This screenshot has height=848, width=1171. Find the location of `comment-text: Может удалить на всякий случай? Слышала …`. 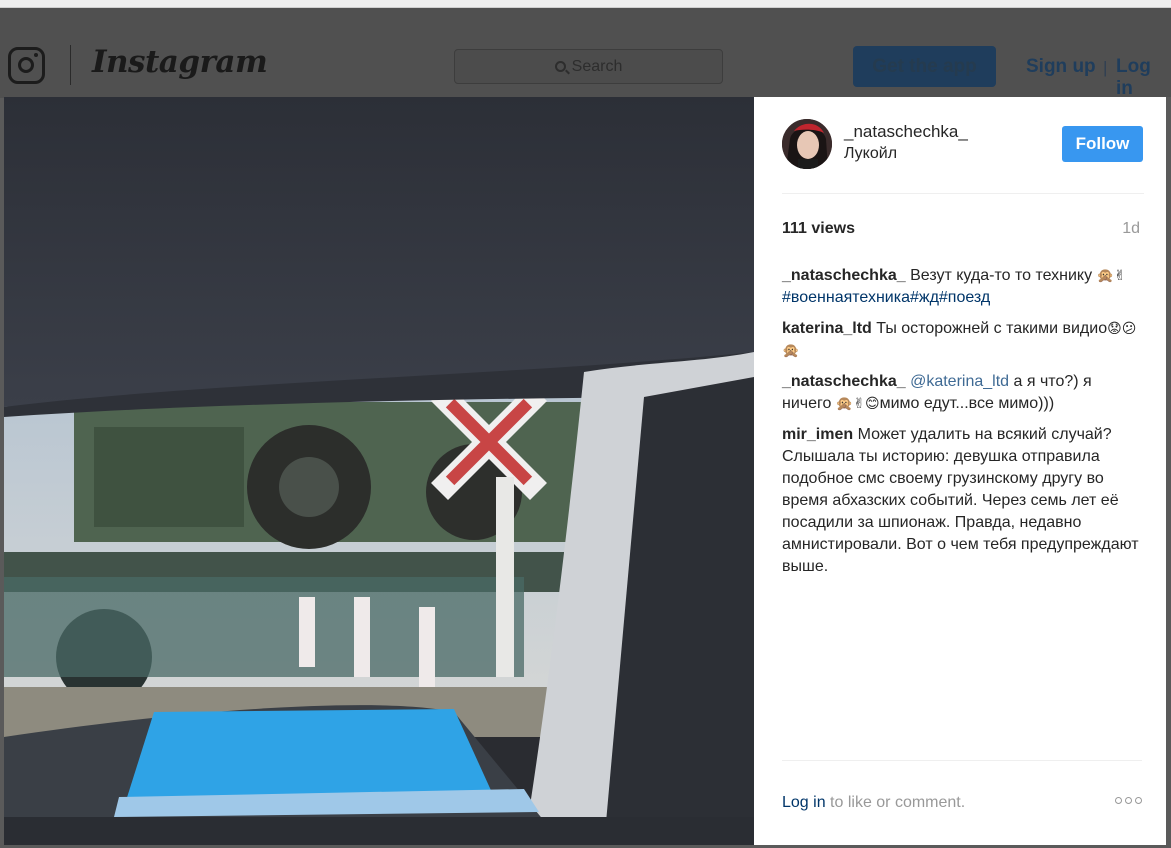

comment-text: Может удалить на всякий случай? Слышала … is located at coordinates (960, 500).